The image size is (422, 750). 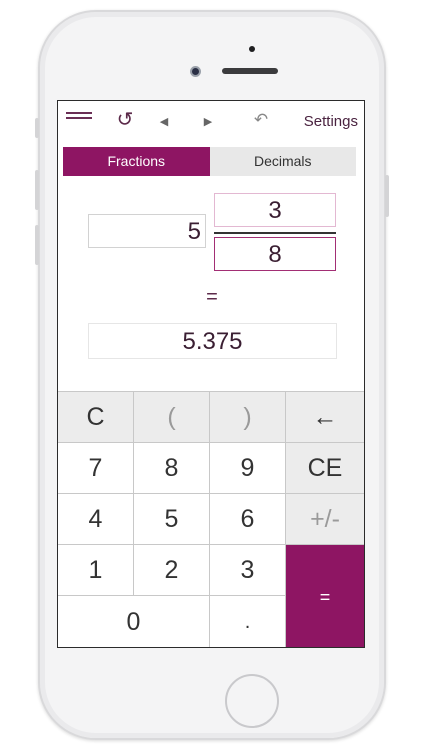 I want to click on toolbar: ↺ ◀ ▶ ↶ Settings, so click(x=211, y=121).